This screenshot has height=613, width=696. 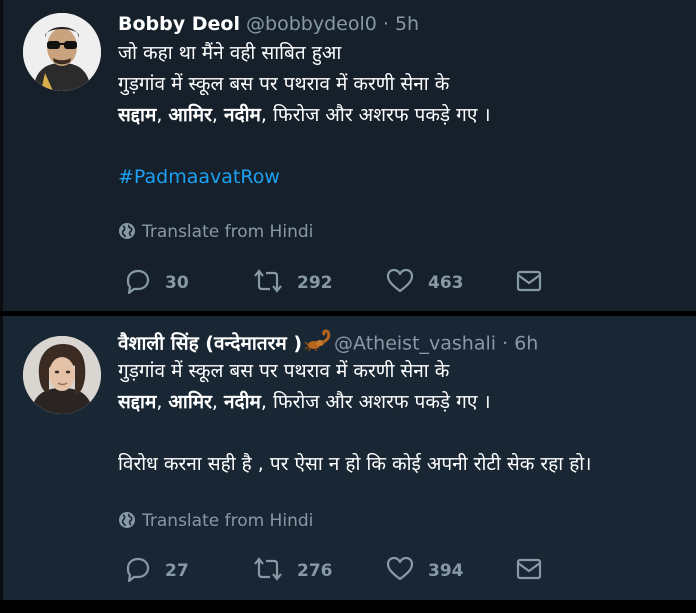 I want to click on like-button: 394, so click(x=425, y=571).